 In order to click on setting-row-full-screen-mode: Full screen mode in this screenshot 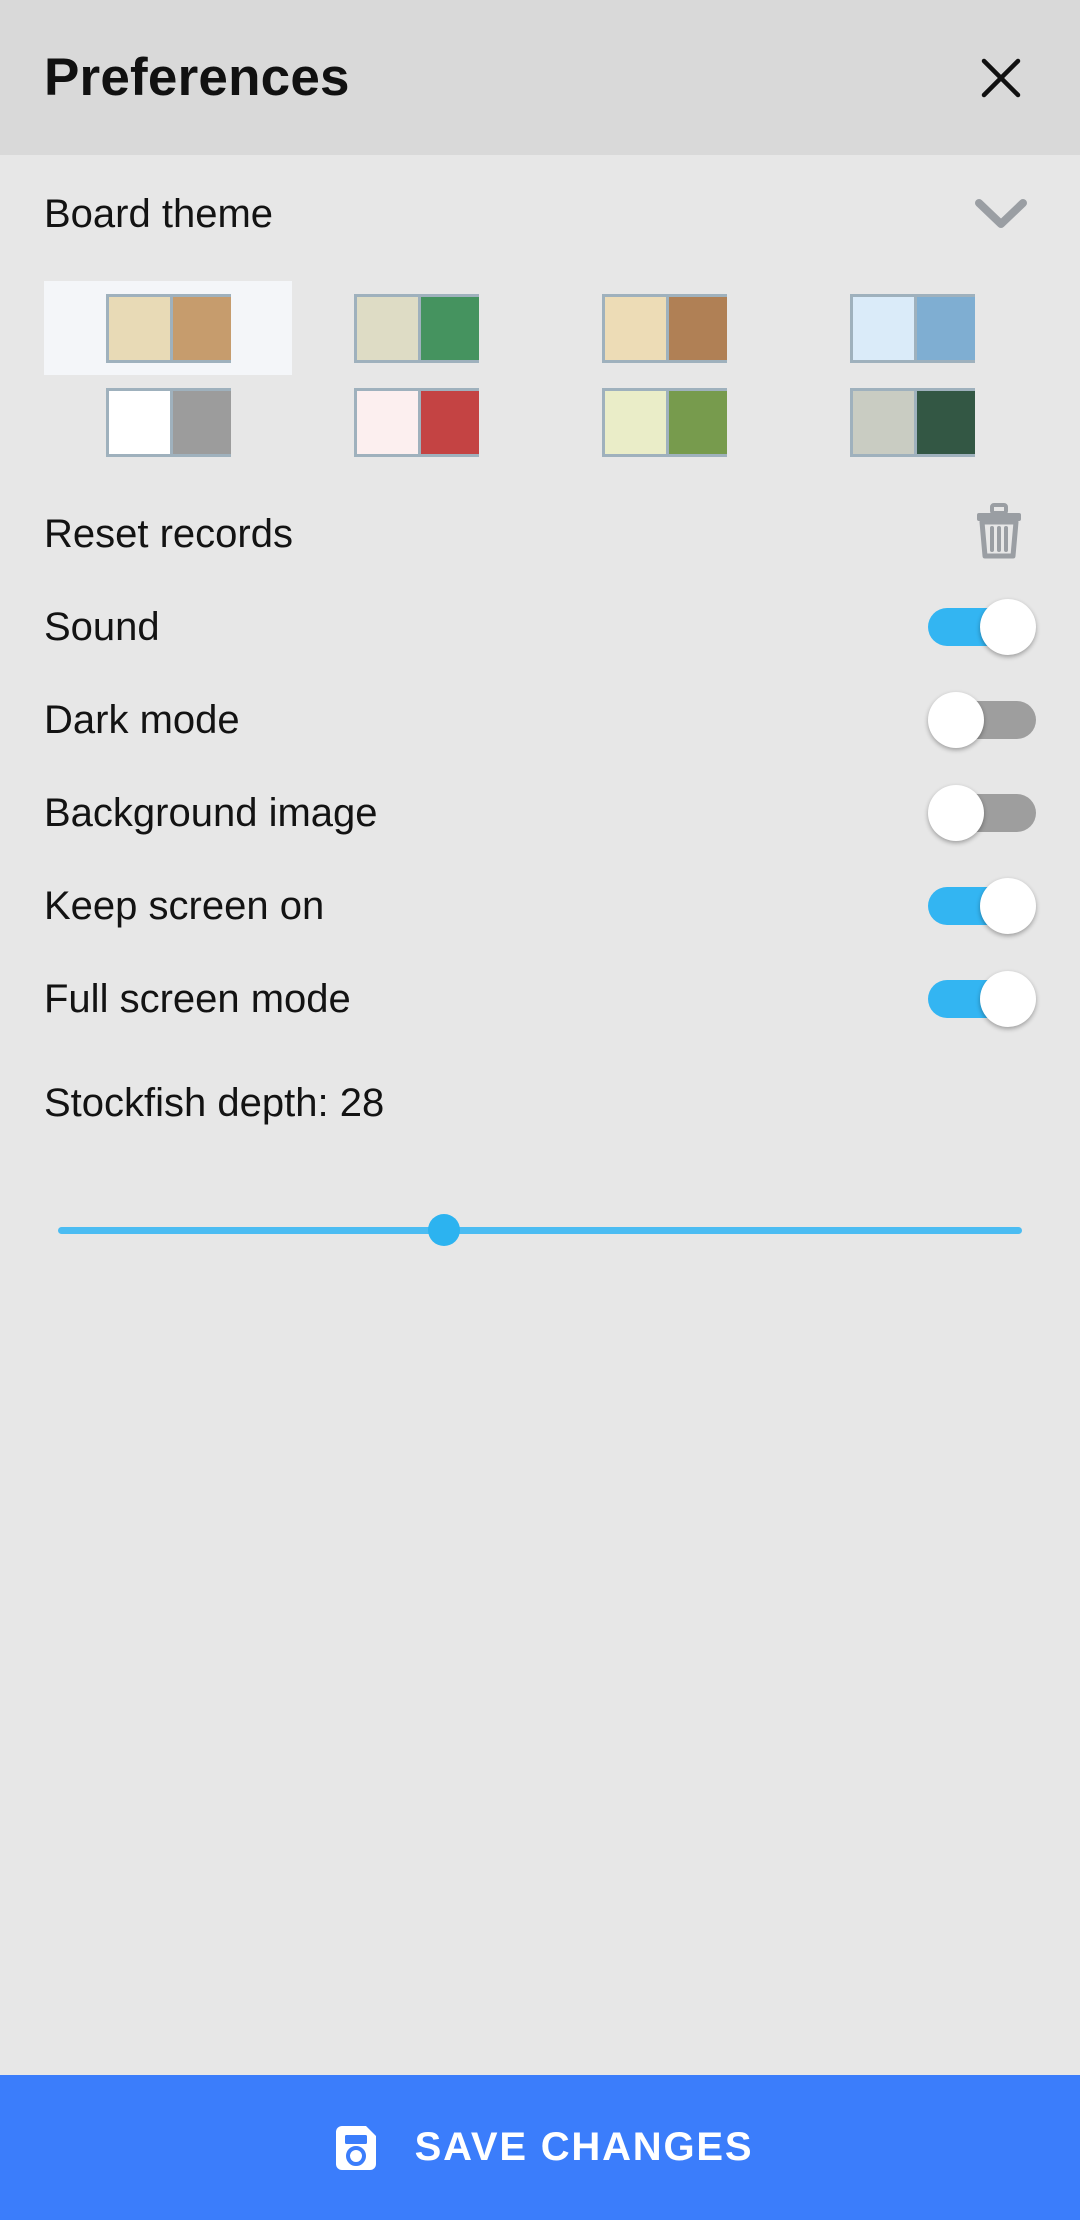, I will do `click(540, 998)`.